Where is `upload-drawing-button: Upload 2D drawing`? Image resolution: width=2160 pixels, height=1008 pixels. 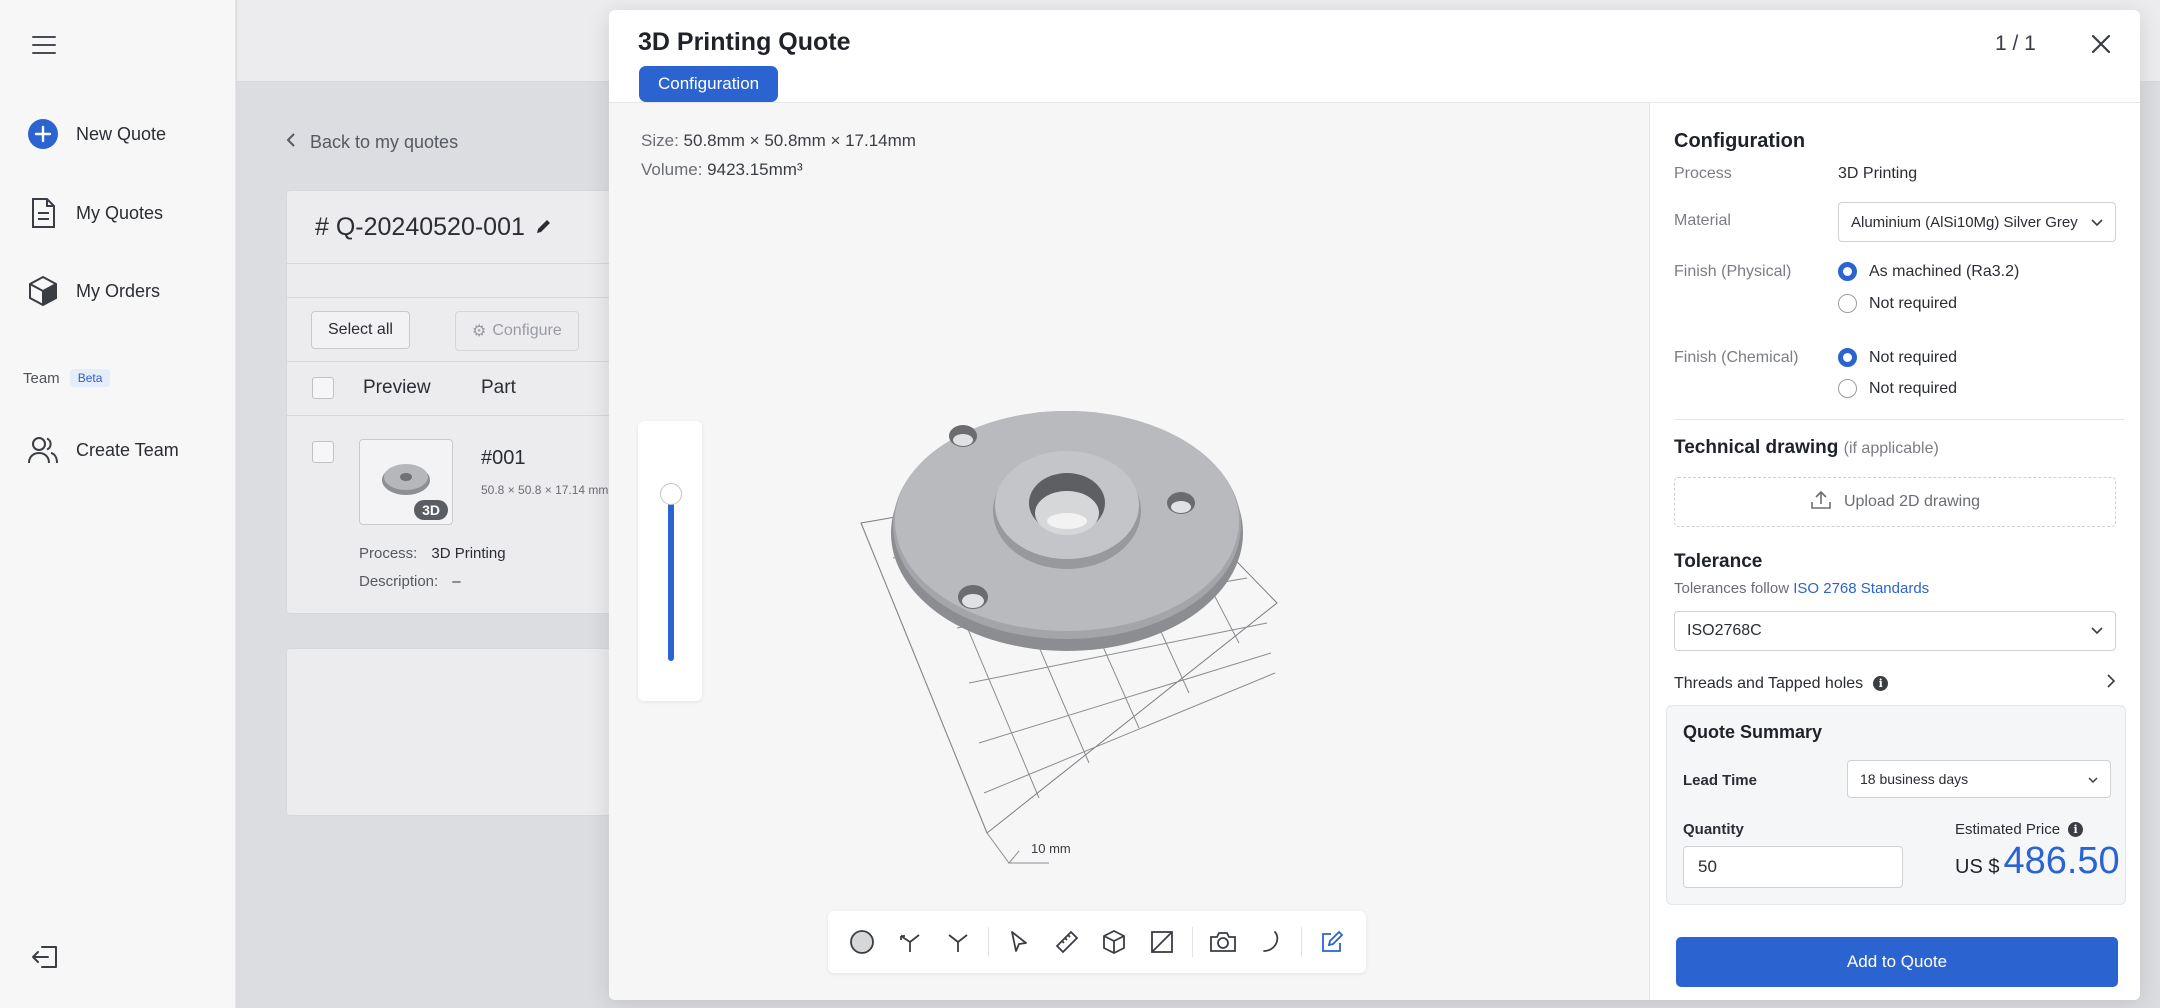
upload-drawing-button: Upload 2D drawing is located at coordinates (1895, 502).